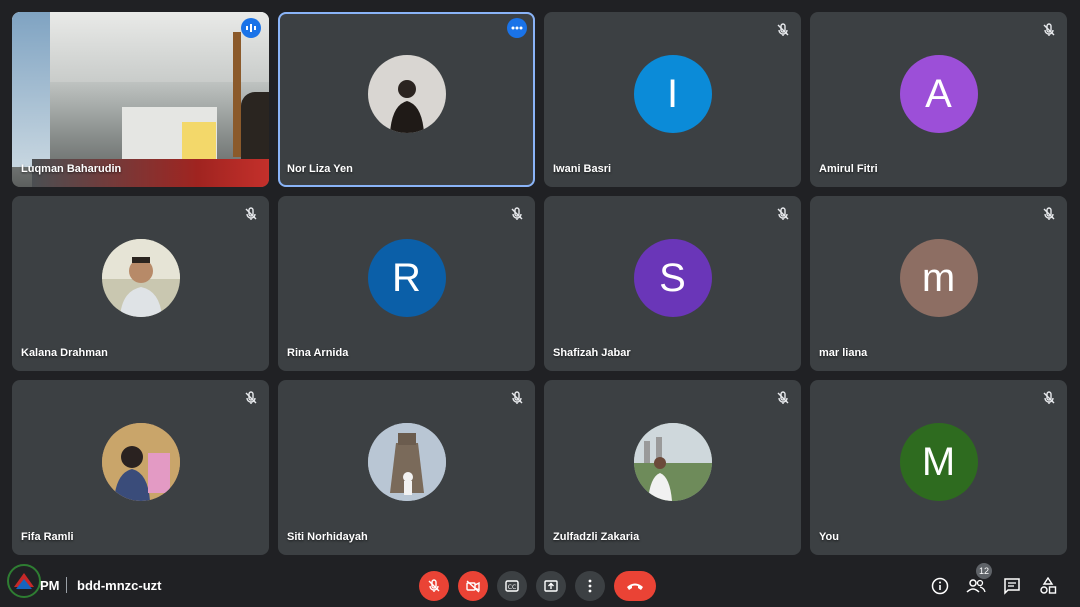 The image size is (1080, 607). I want to click on svg-text: CC, so click(512, 587).